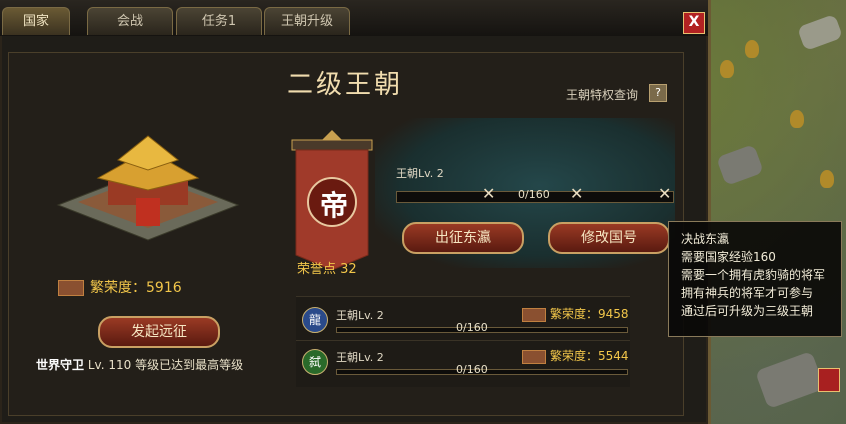  Describe the element at coordinates (60, 365) in the screenshot. I see `world-guard-name: 世界守卫` at that location.